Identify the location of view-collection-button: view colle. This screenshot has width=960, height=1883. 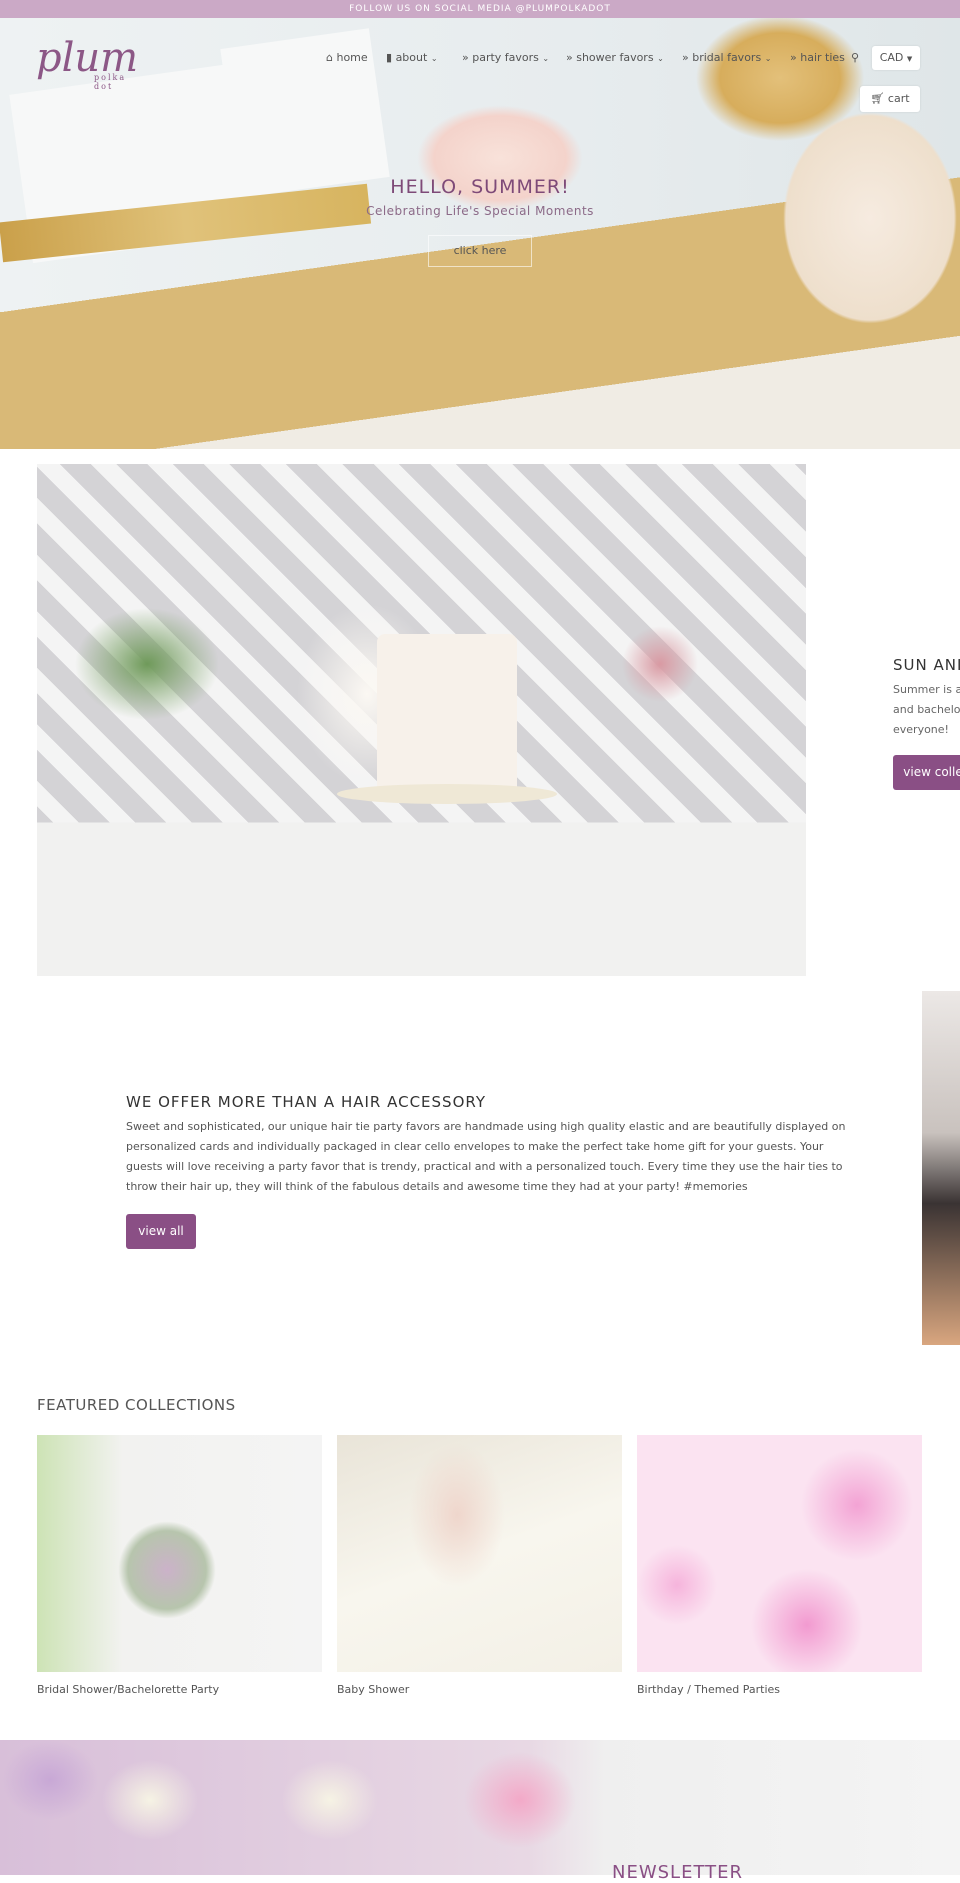
(926, 772).